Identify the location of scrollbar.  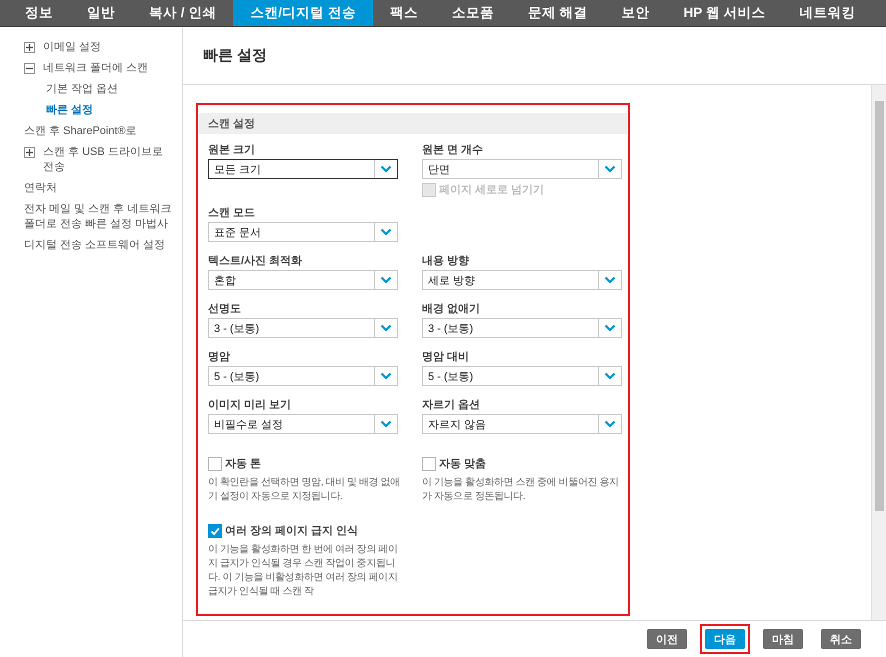
(878, 352).